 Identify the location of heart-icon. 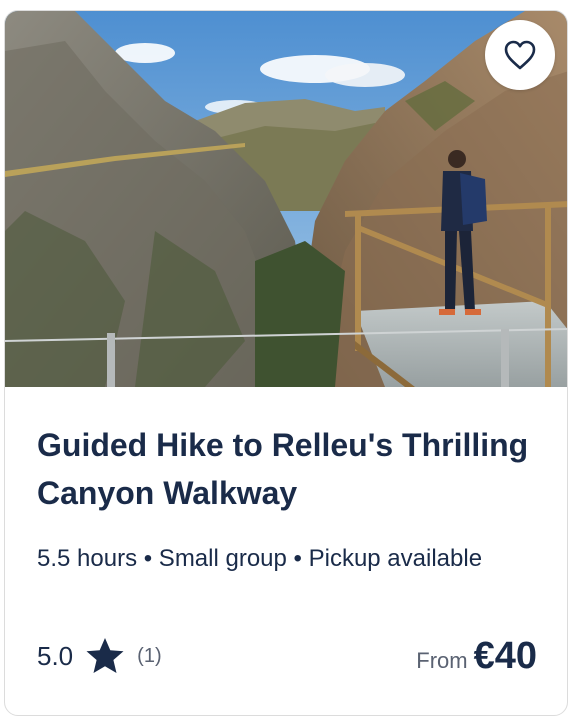
(520, 55).